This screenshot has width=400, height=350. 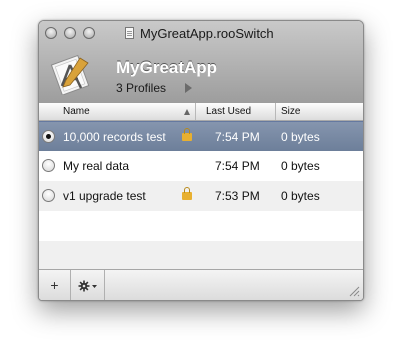 I want to click on app-name: MyGreatApp, so click(x=167, y=67).